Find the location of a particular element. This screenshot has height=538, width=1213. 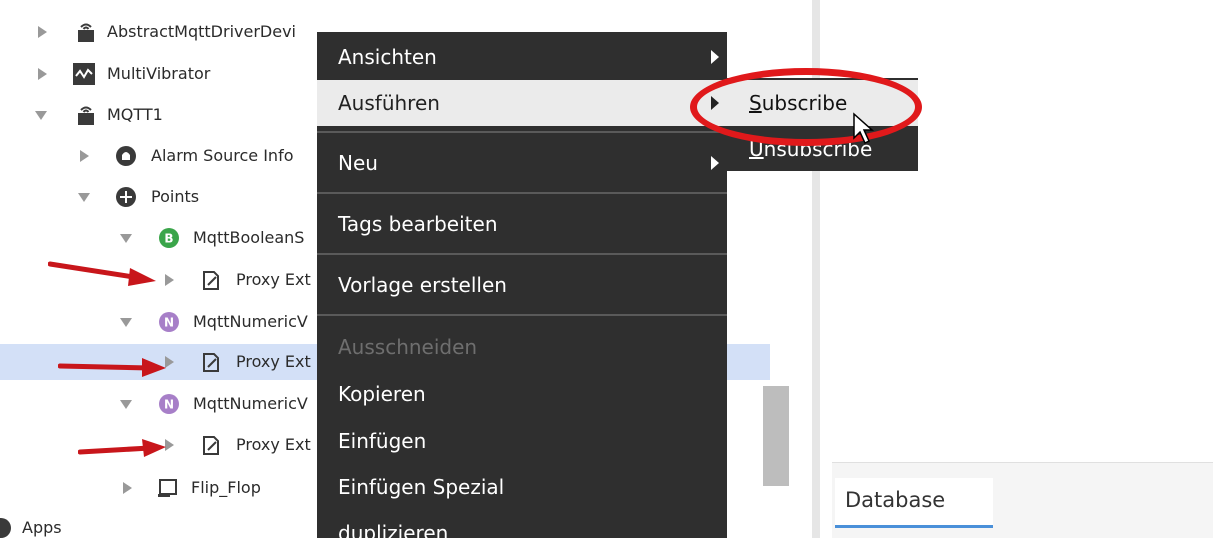

menu-item-tags-bearbeiten: Tags bearbeiten is located at coordinates (522, 224).